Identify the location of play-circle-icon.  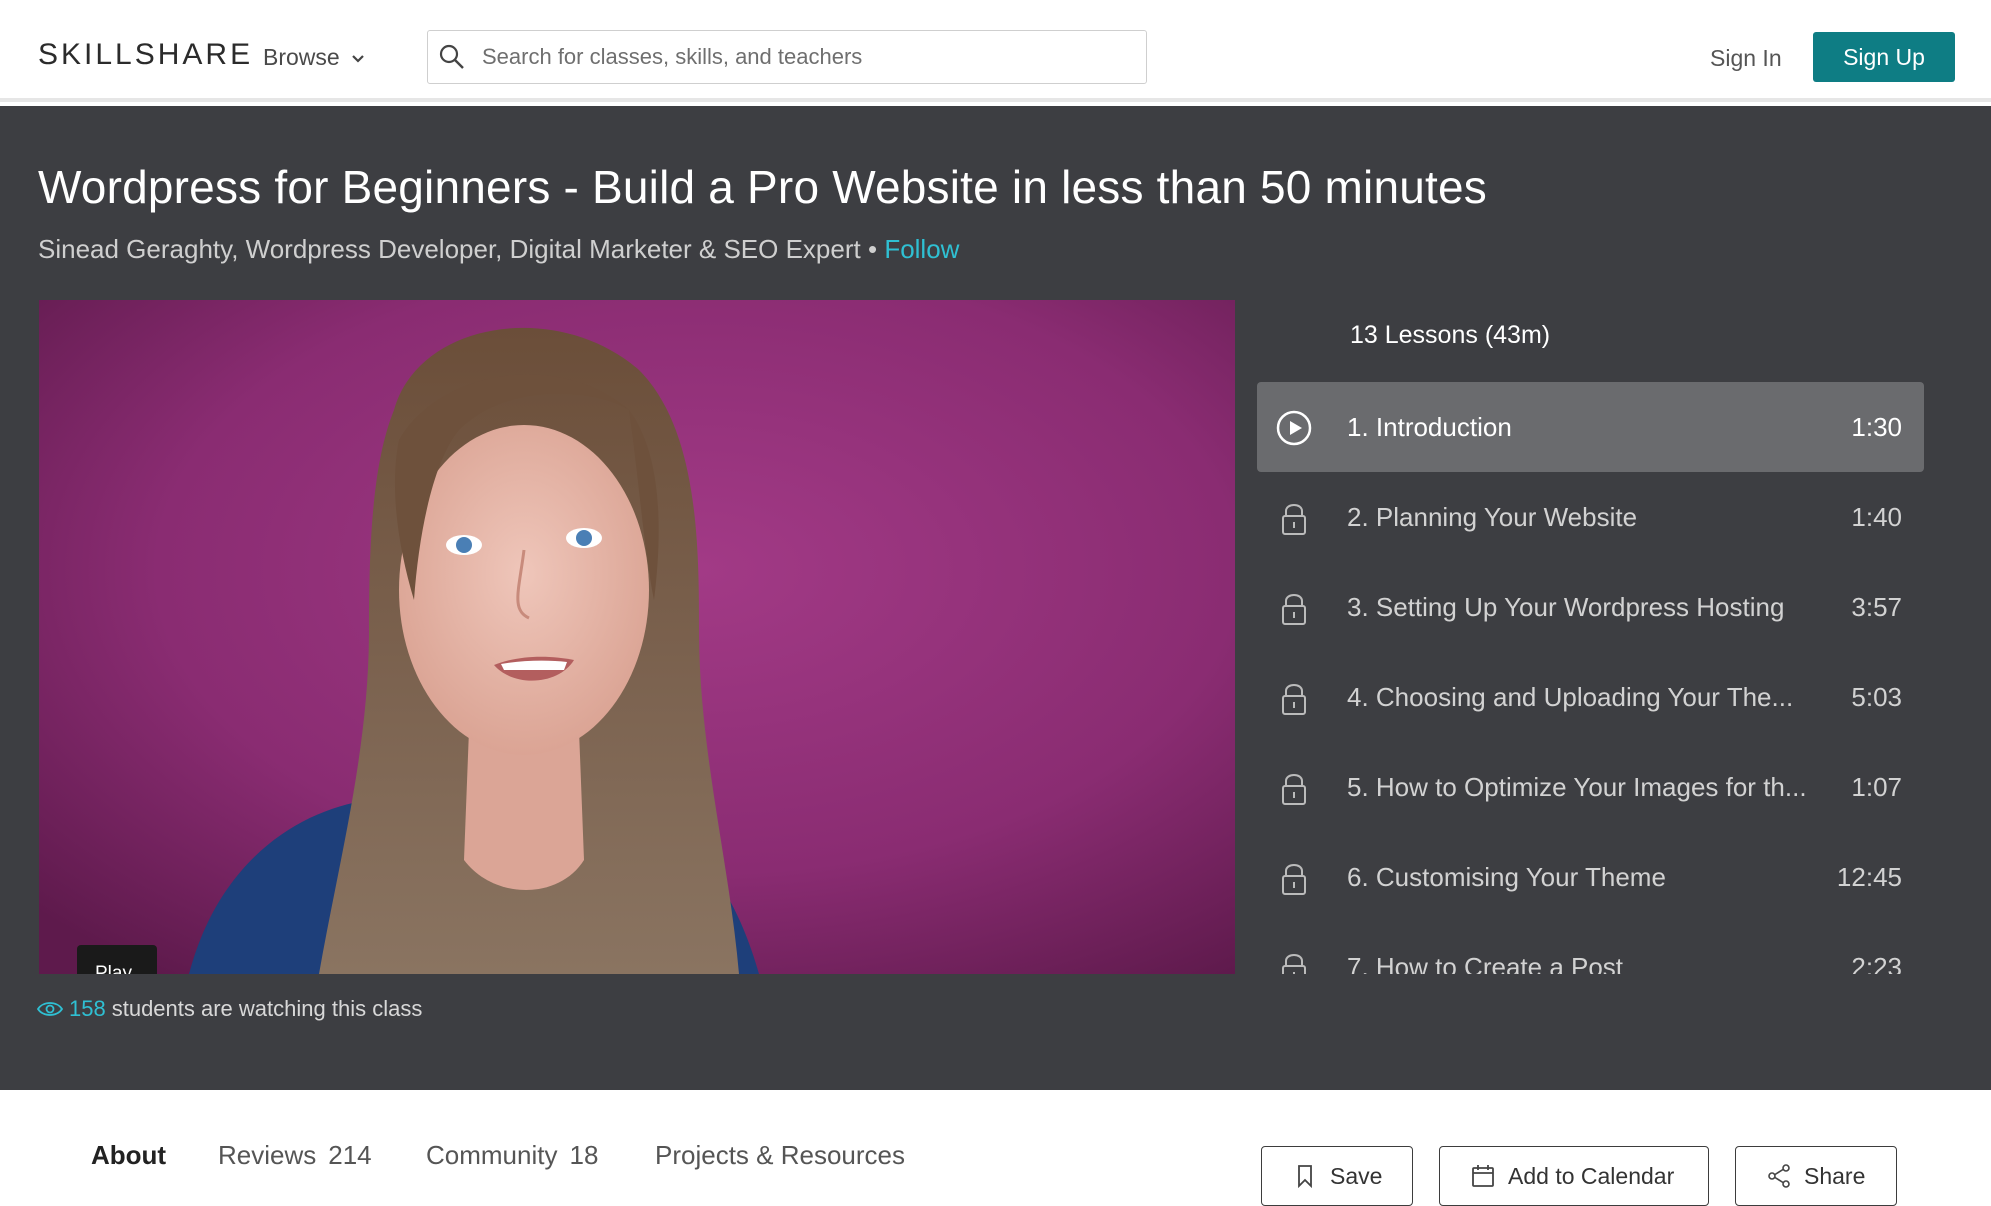
(1294, 428).